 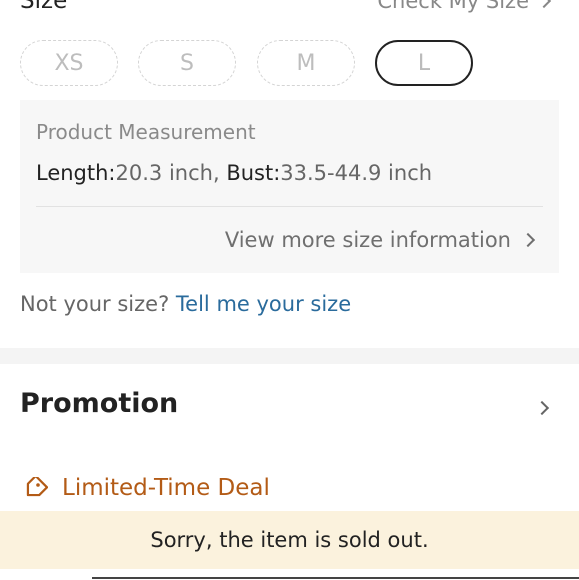 What do you see at coordinates (146, 132) in the screenshot?
I see `measurement-title: Product Measurement` at bounding box center [146, 132].